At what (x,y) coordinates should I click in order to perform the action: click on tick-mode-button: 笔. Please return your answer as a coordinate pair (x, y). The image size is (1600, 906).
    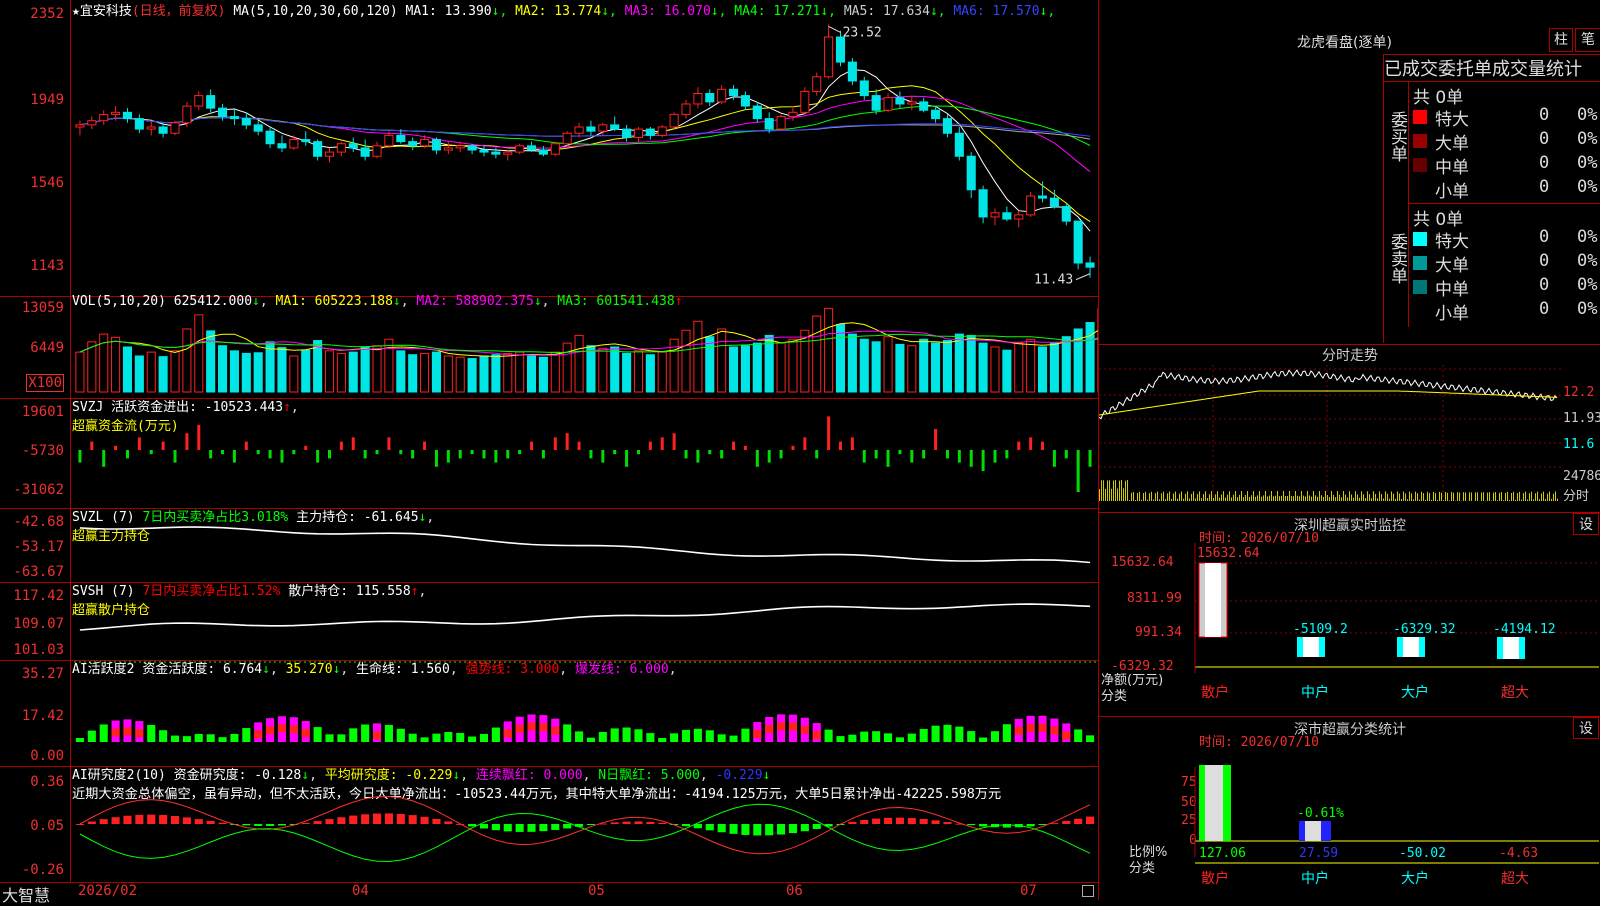
    Looking at the image, I should click on (1587, 40).